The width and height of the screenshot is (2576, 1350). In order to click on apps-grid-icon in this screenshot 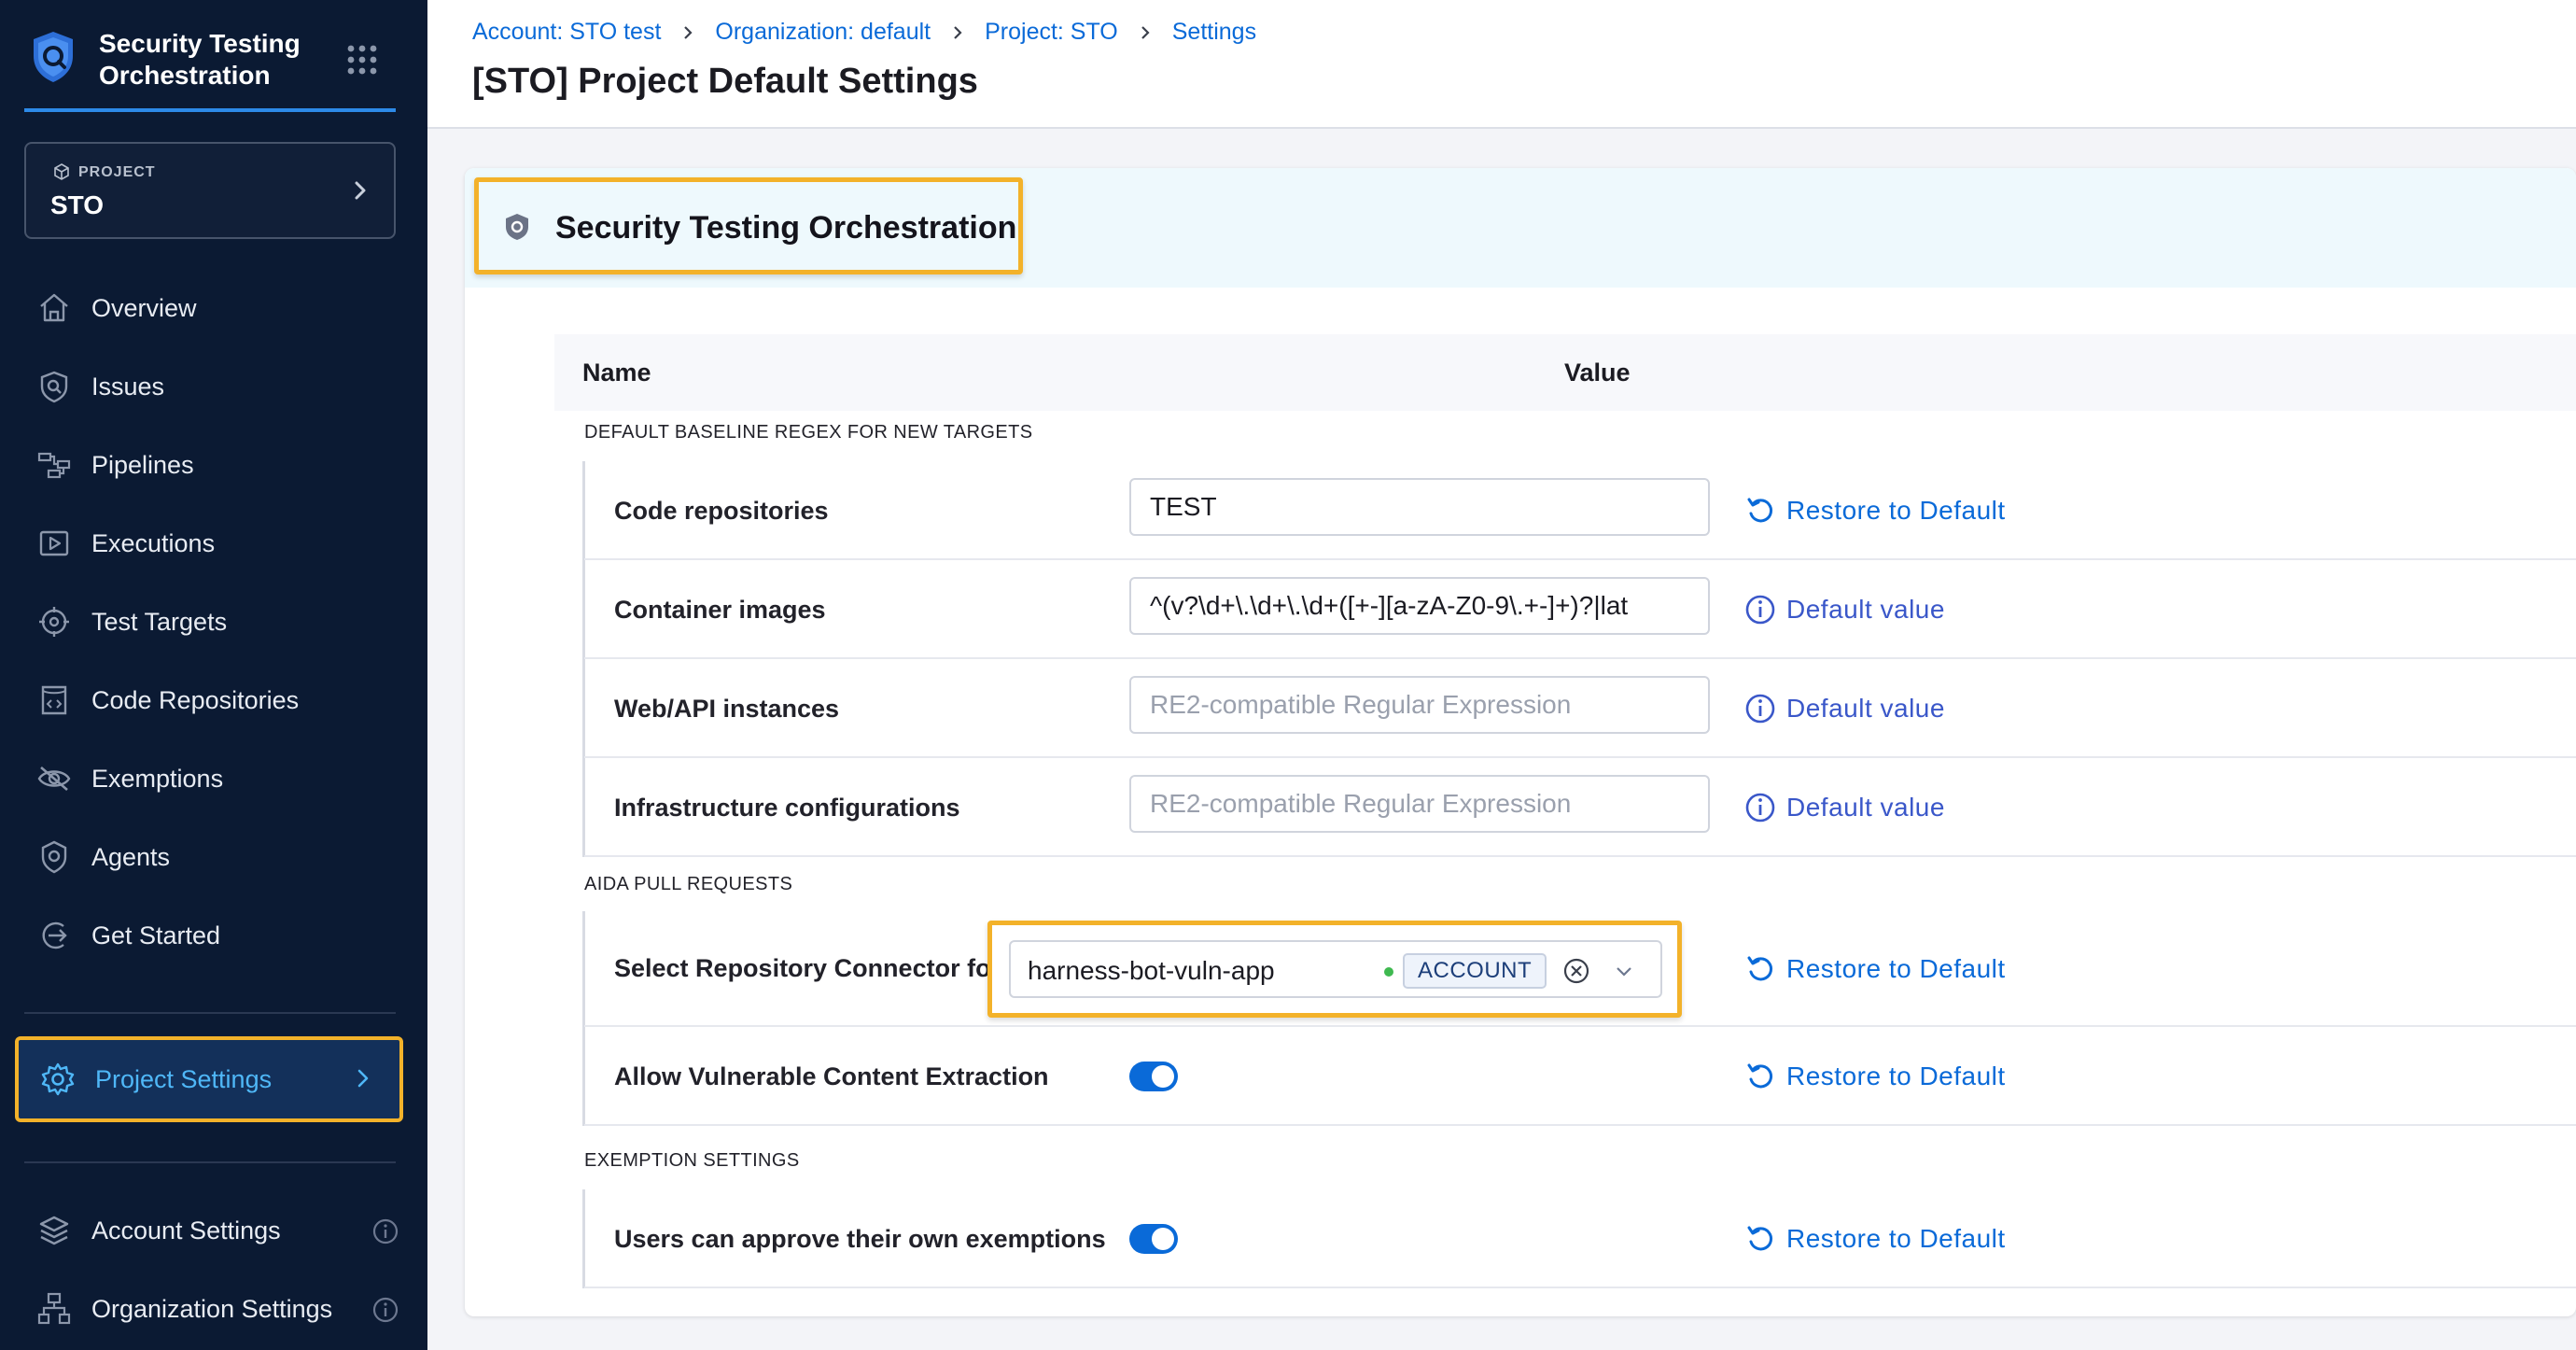, I will do `click(362, 60)`.